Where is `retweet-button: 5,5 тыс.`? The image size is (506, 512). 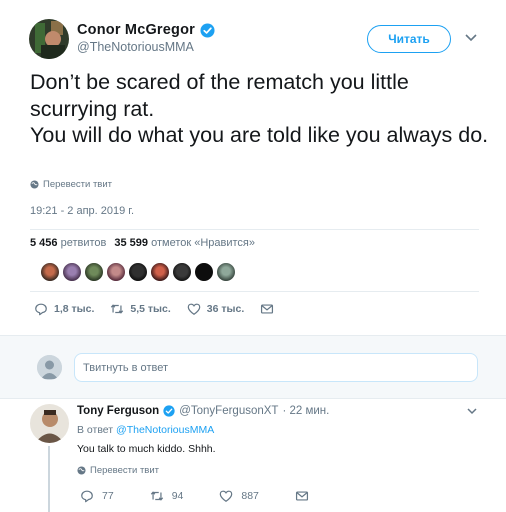
retweet-button: 5,5 тыс. is located at coordinates (140, 309).